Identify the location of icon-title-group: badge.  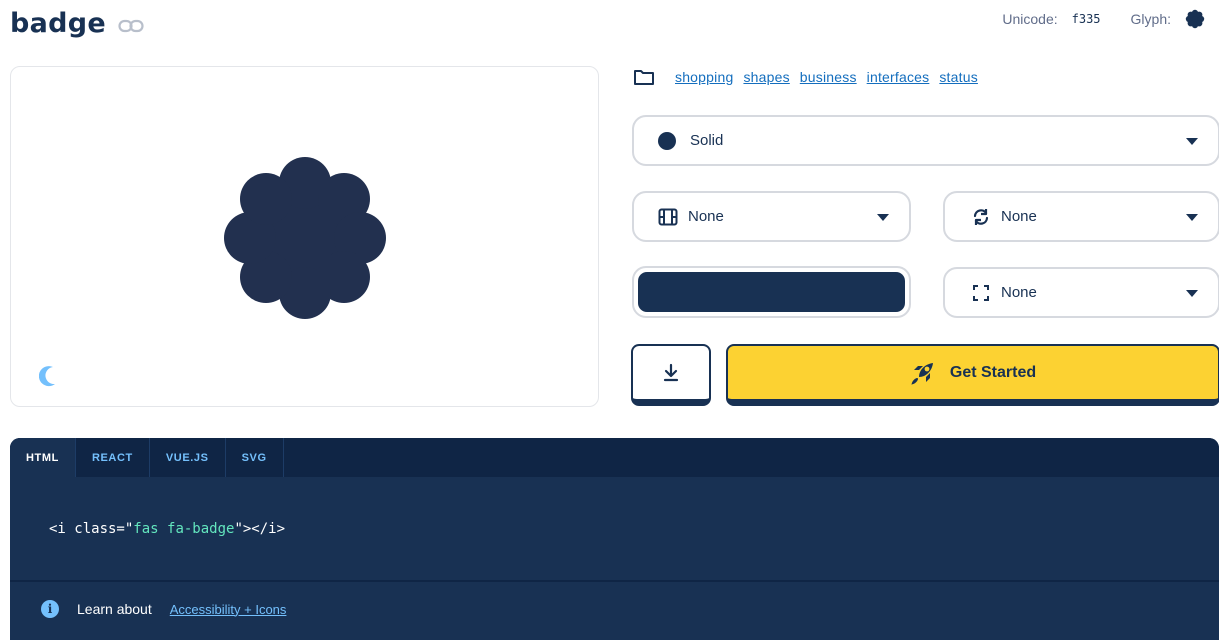
(77, 23).